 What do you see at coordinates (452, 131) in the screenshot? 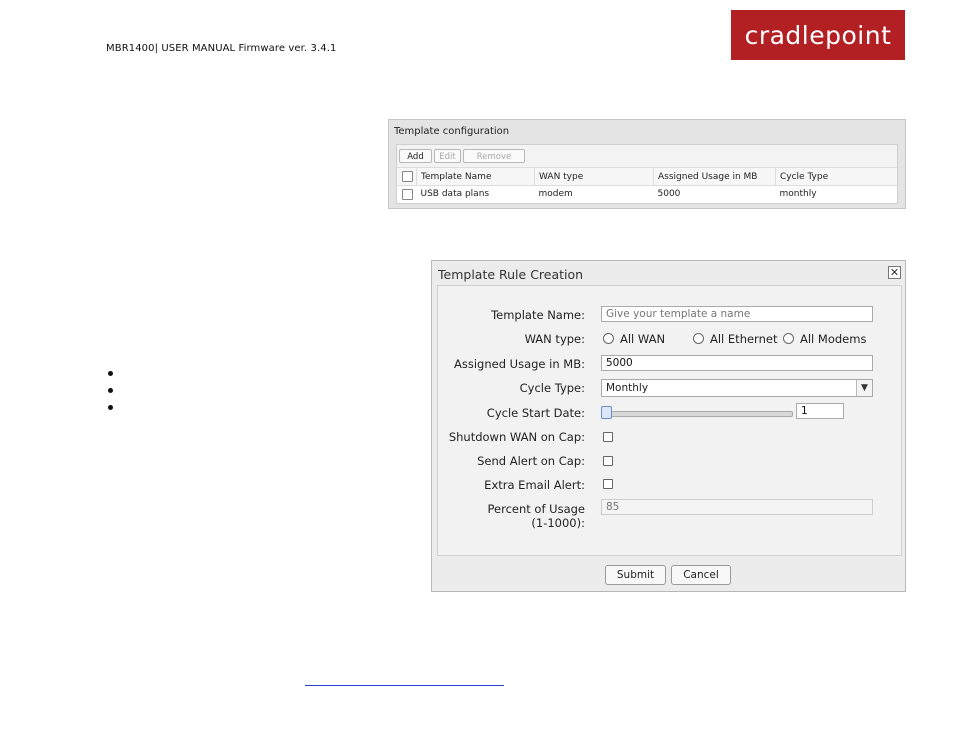
I see `panel-title: Template configuration` at bounding box center [452, 131].